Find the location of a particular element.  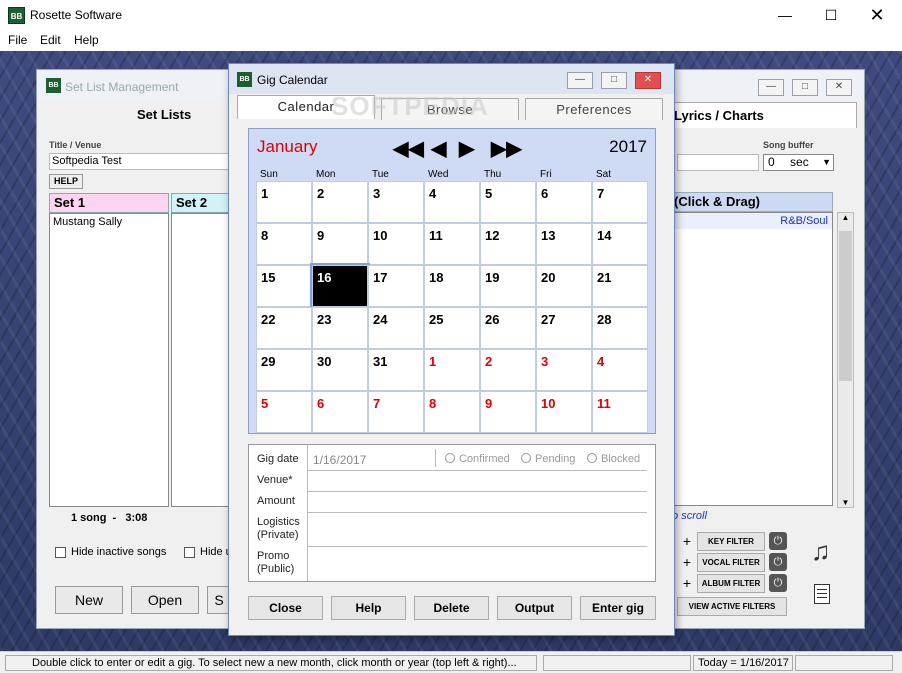

calendar-day-cell: 31 is located at coordinates (396, 370).